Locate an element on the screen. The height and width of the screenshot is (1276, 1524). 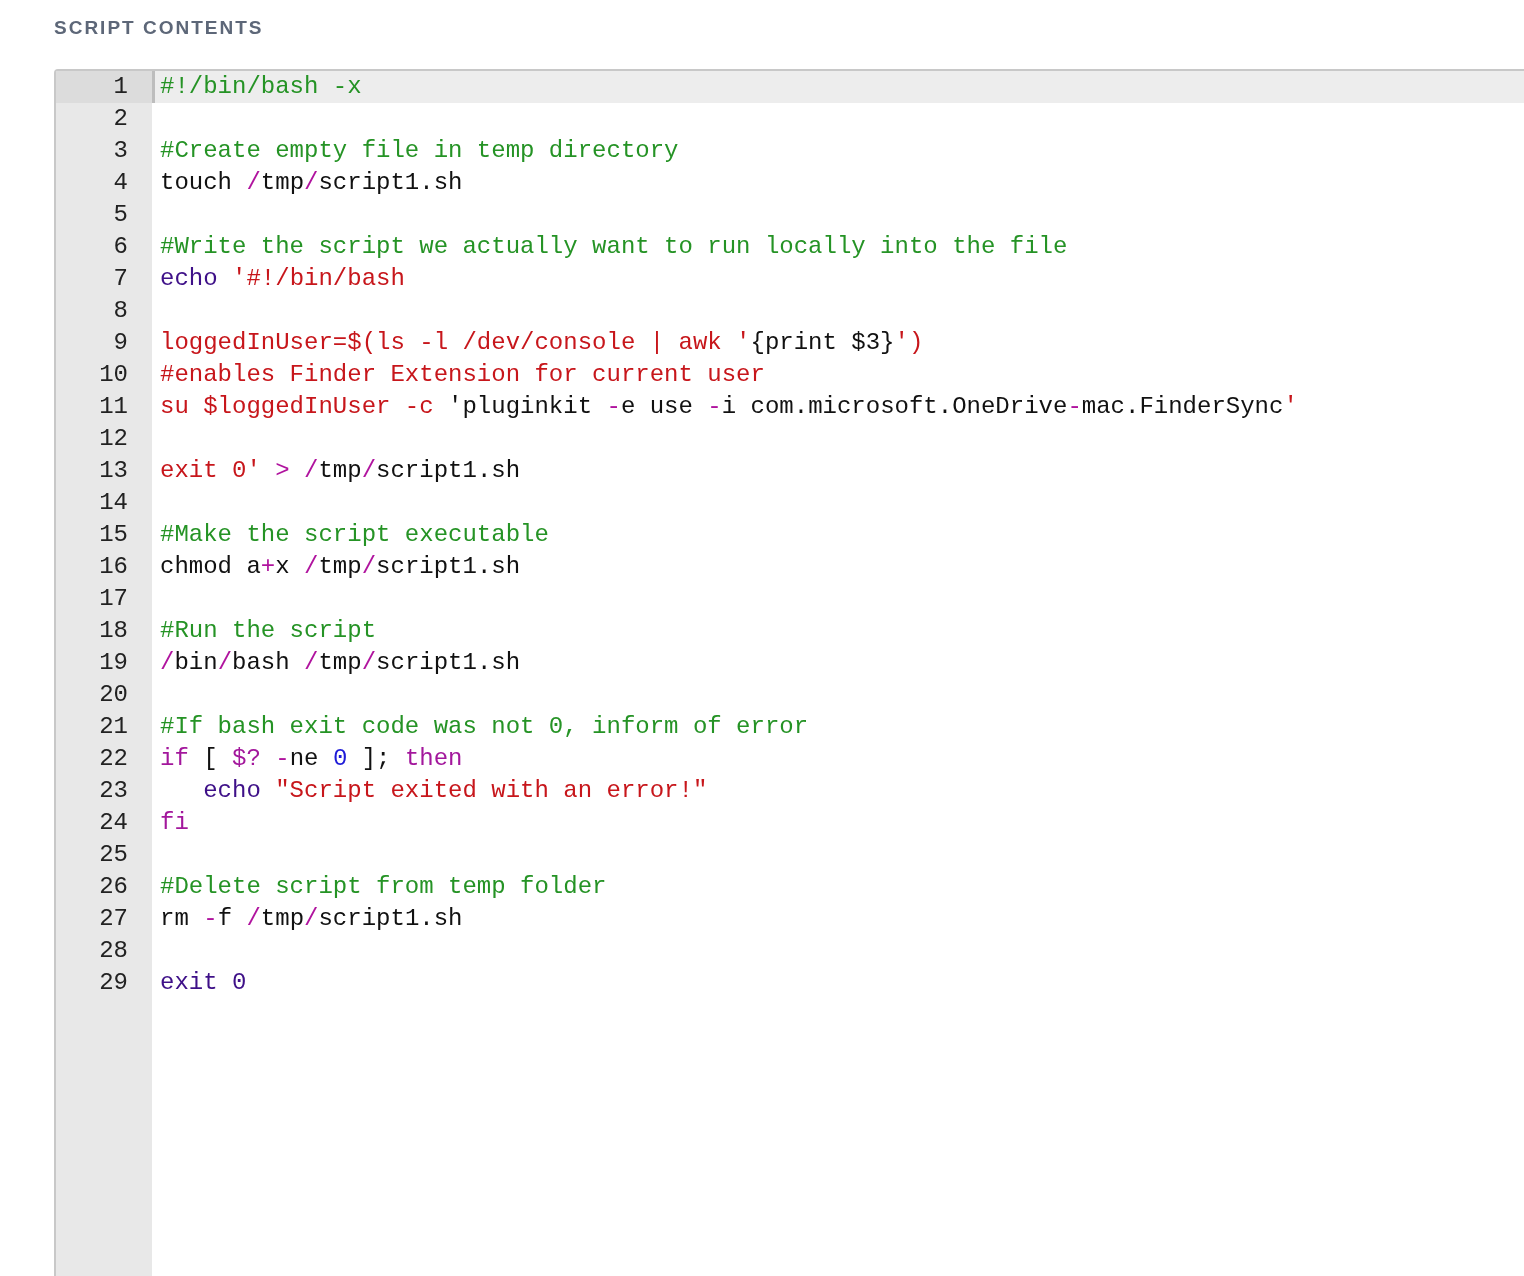
code-line: #If bash exit code was not 0, inform of error is located at coordinates (484, 727).